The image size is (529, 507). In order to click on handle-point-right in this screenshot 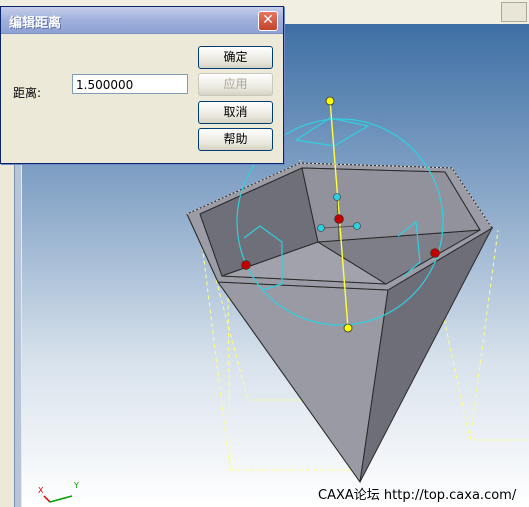, I will do `click(435, 253)`.